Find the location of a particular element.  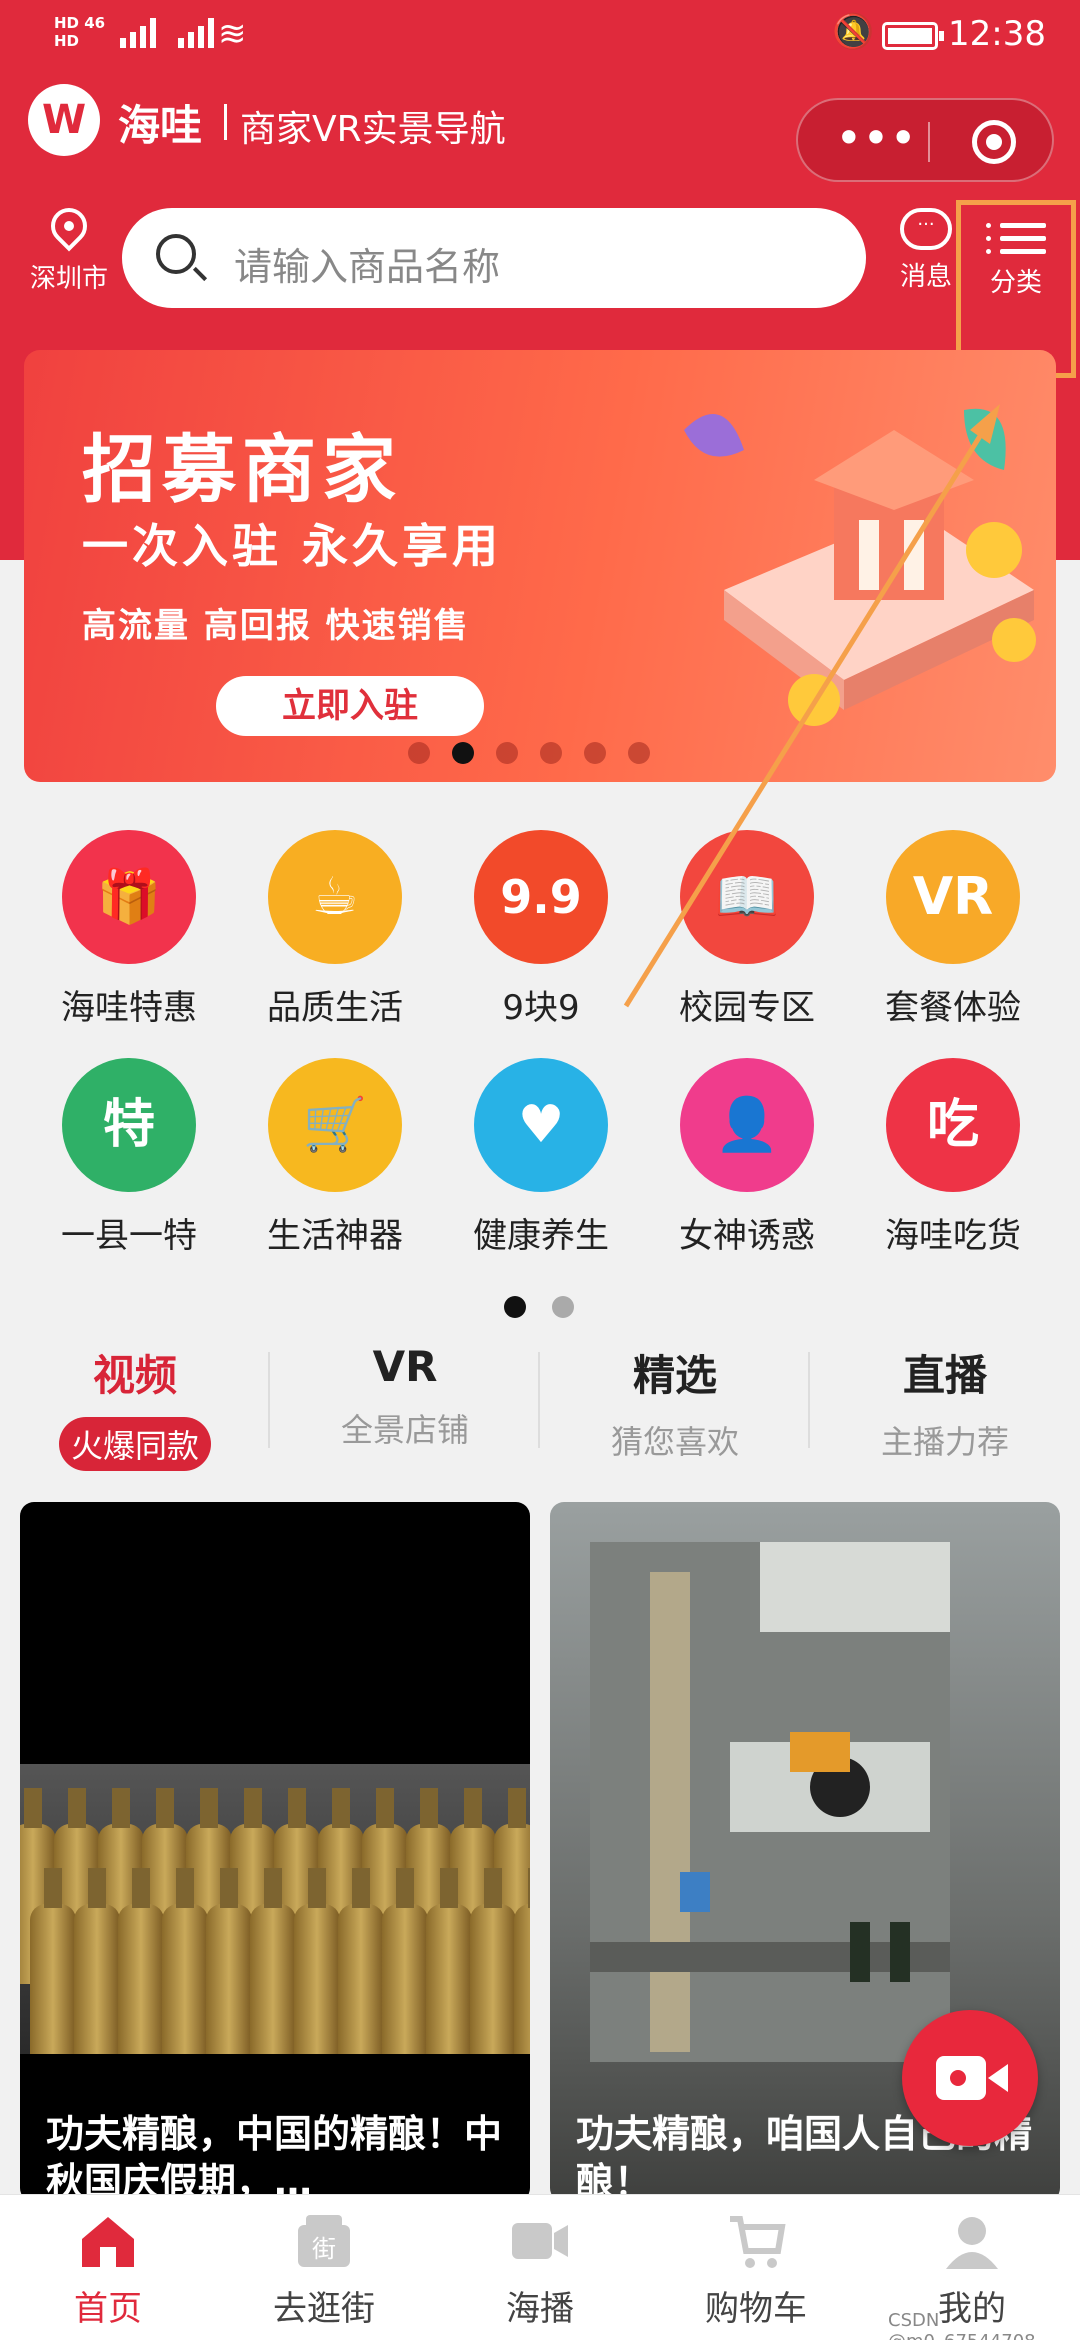

category-label: 校园专区 is located at coordinates (747, 1008).